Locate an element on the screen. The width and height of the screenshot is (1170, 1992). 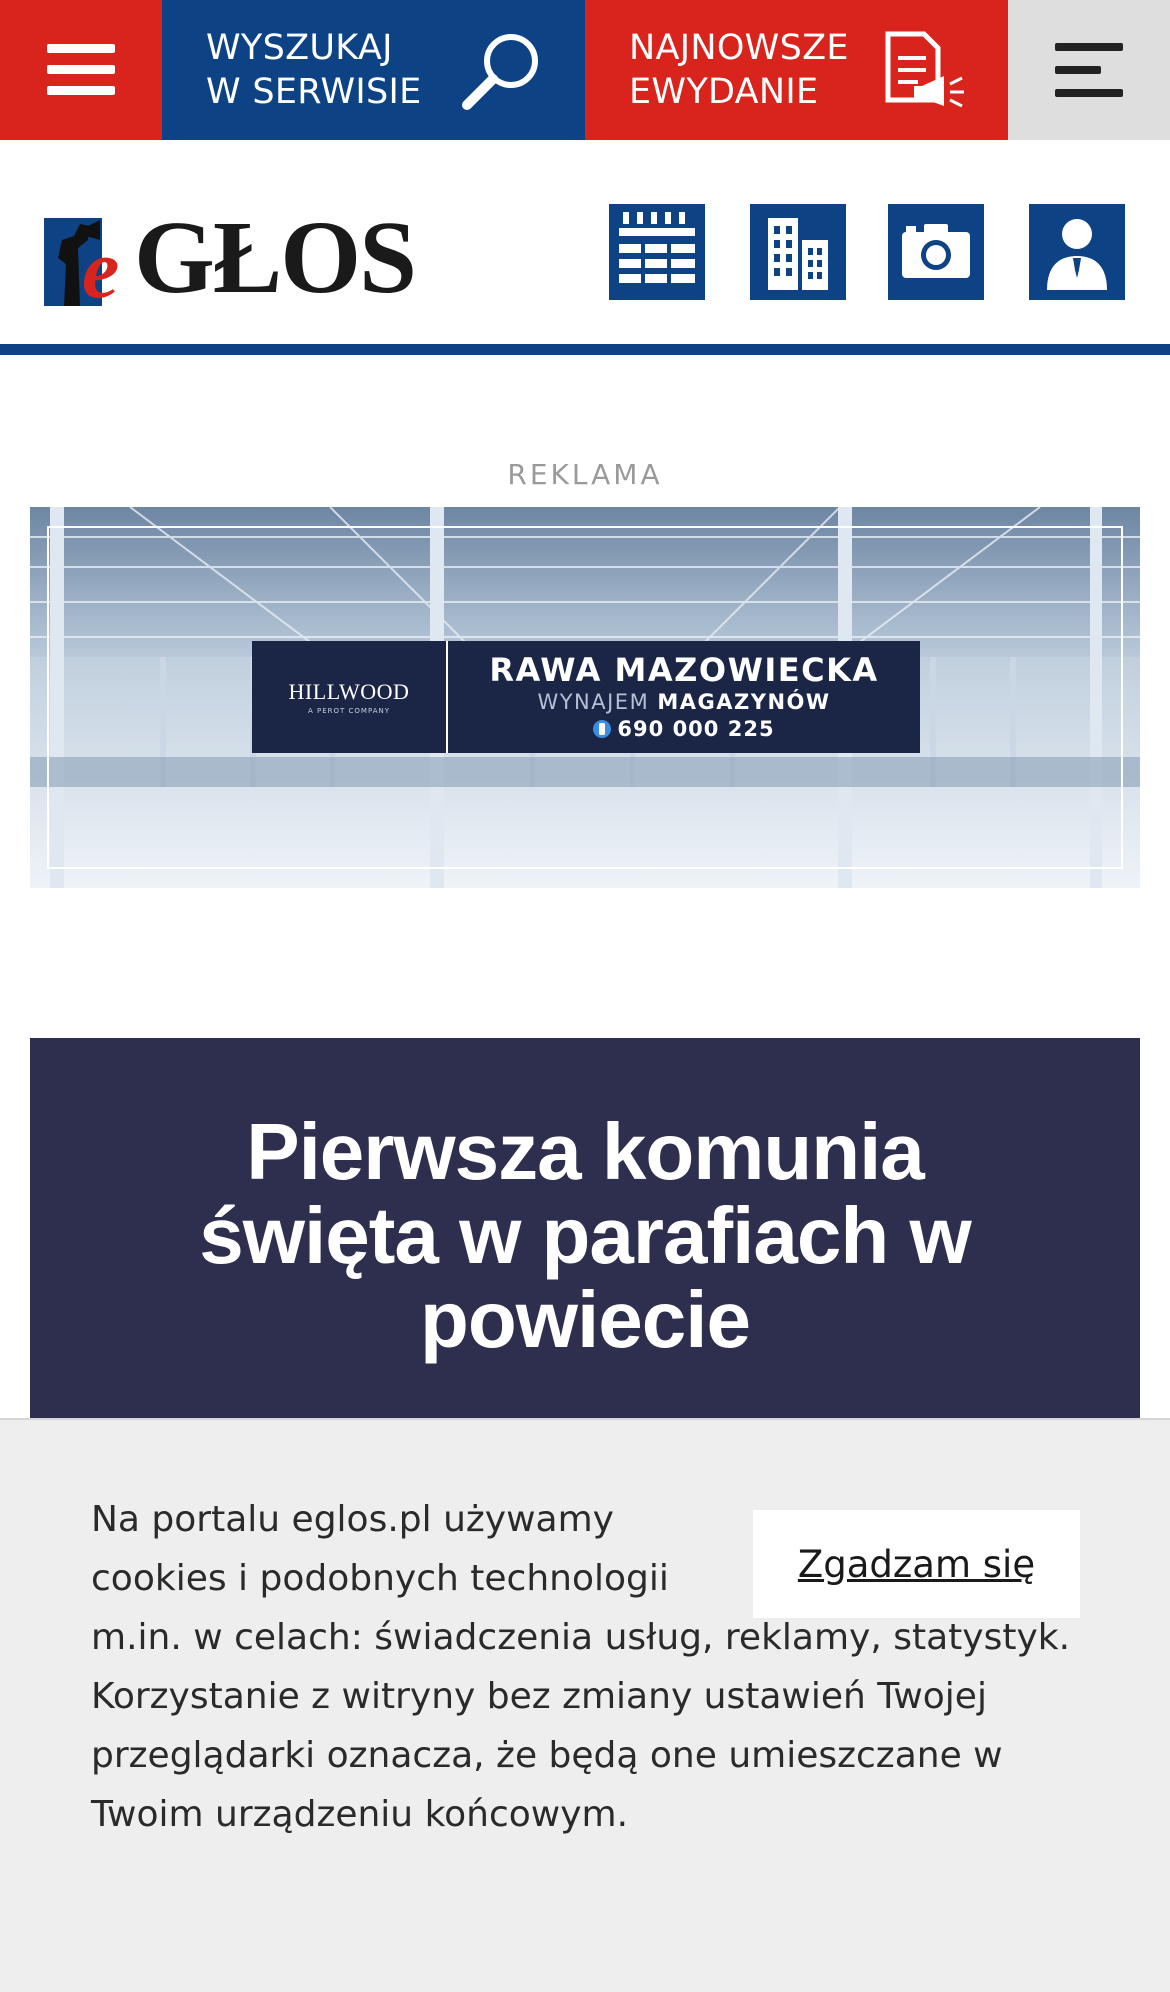
hamburger-icon is located at coordinates (81, 69).